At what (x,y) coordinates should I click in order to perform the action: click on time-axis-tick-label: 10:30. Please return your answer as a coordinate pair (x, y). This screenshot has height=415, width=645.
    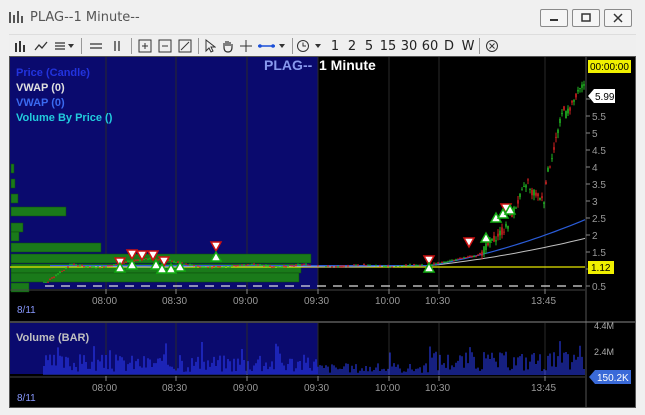
    Looking at the image, I should click on (437, 301).